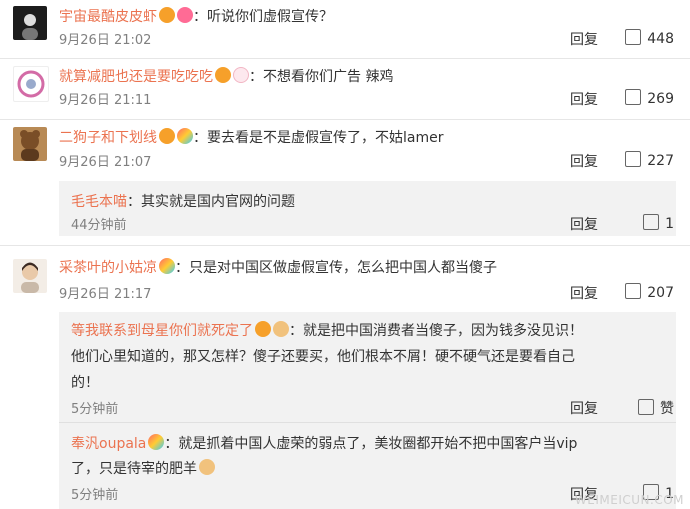  What do you see at coordinates (99, 202) in the screenshot?
I see `reply-username: 毛毛本喵` at bounding box center [99, 202].